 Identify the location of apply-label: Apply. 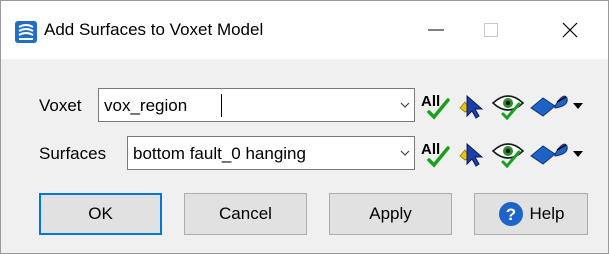
(390, 213).